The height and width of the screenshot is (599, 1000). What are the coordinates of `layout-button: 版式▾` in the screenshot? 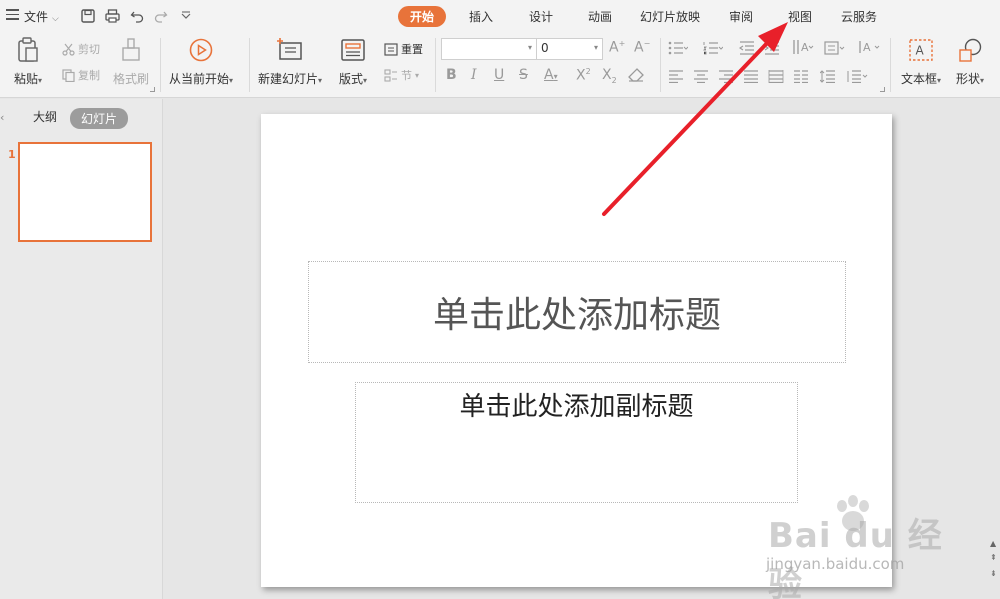 It's located at (353, 61).